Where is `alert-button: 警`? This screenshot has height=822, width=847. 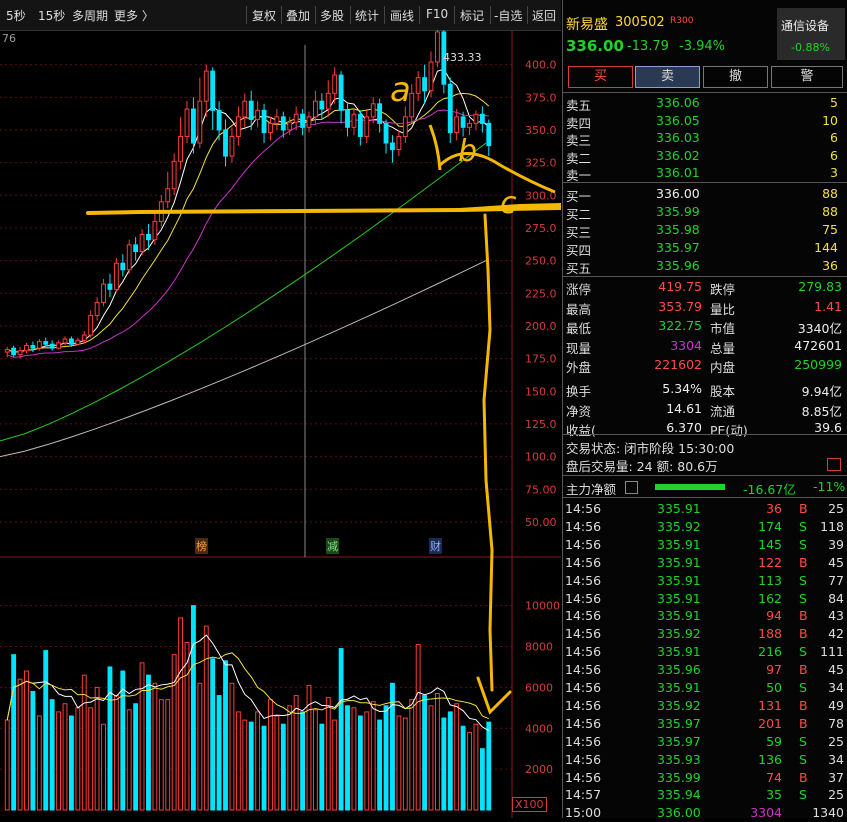 alert-button: 警 is located at coordinates (807, 77).